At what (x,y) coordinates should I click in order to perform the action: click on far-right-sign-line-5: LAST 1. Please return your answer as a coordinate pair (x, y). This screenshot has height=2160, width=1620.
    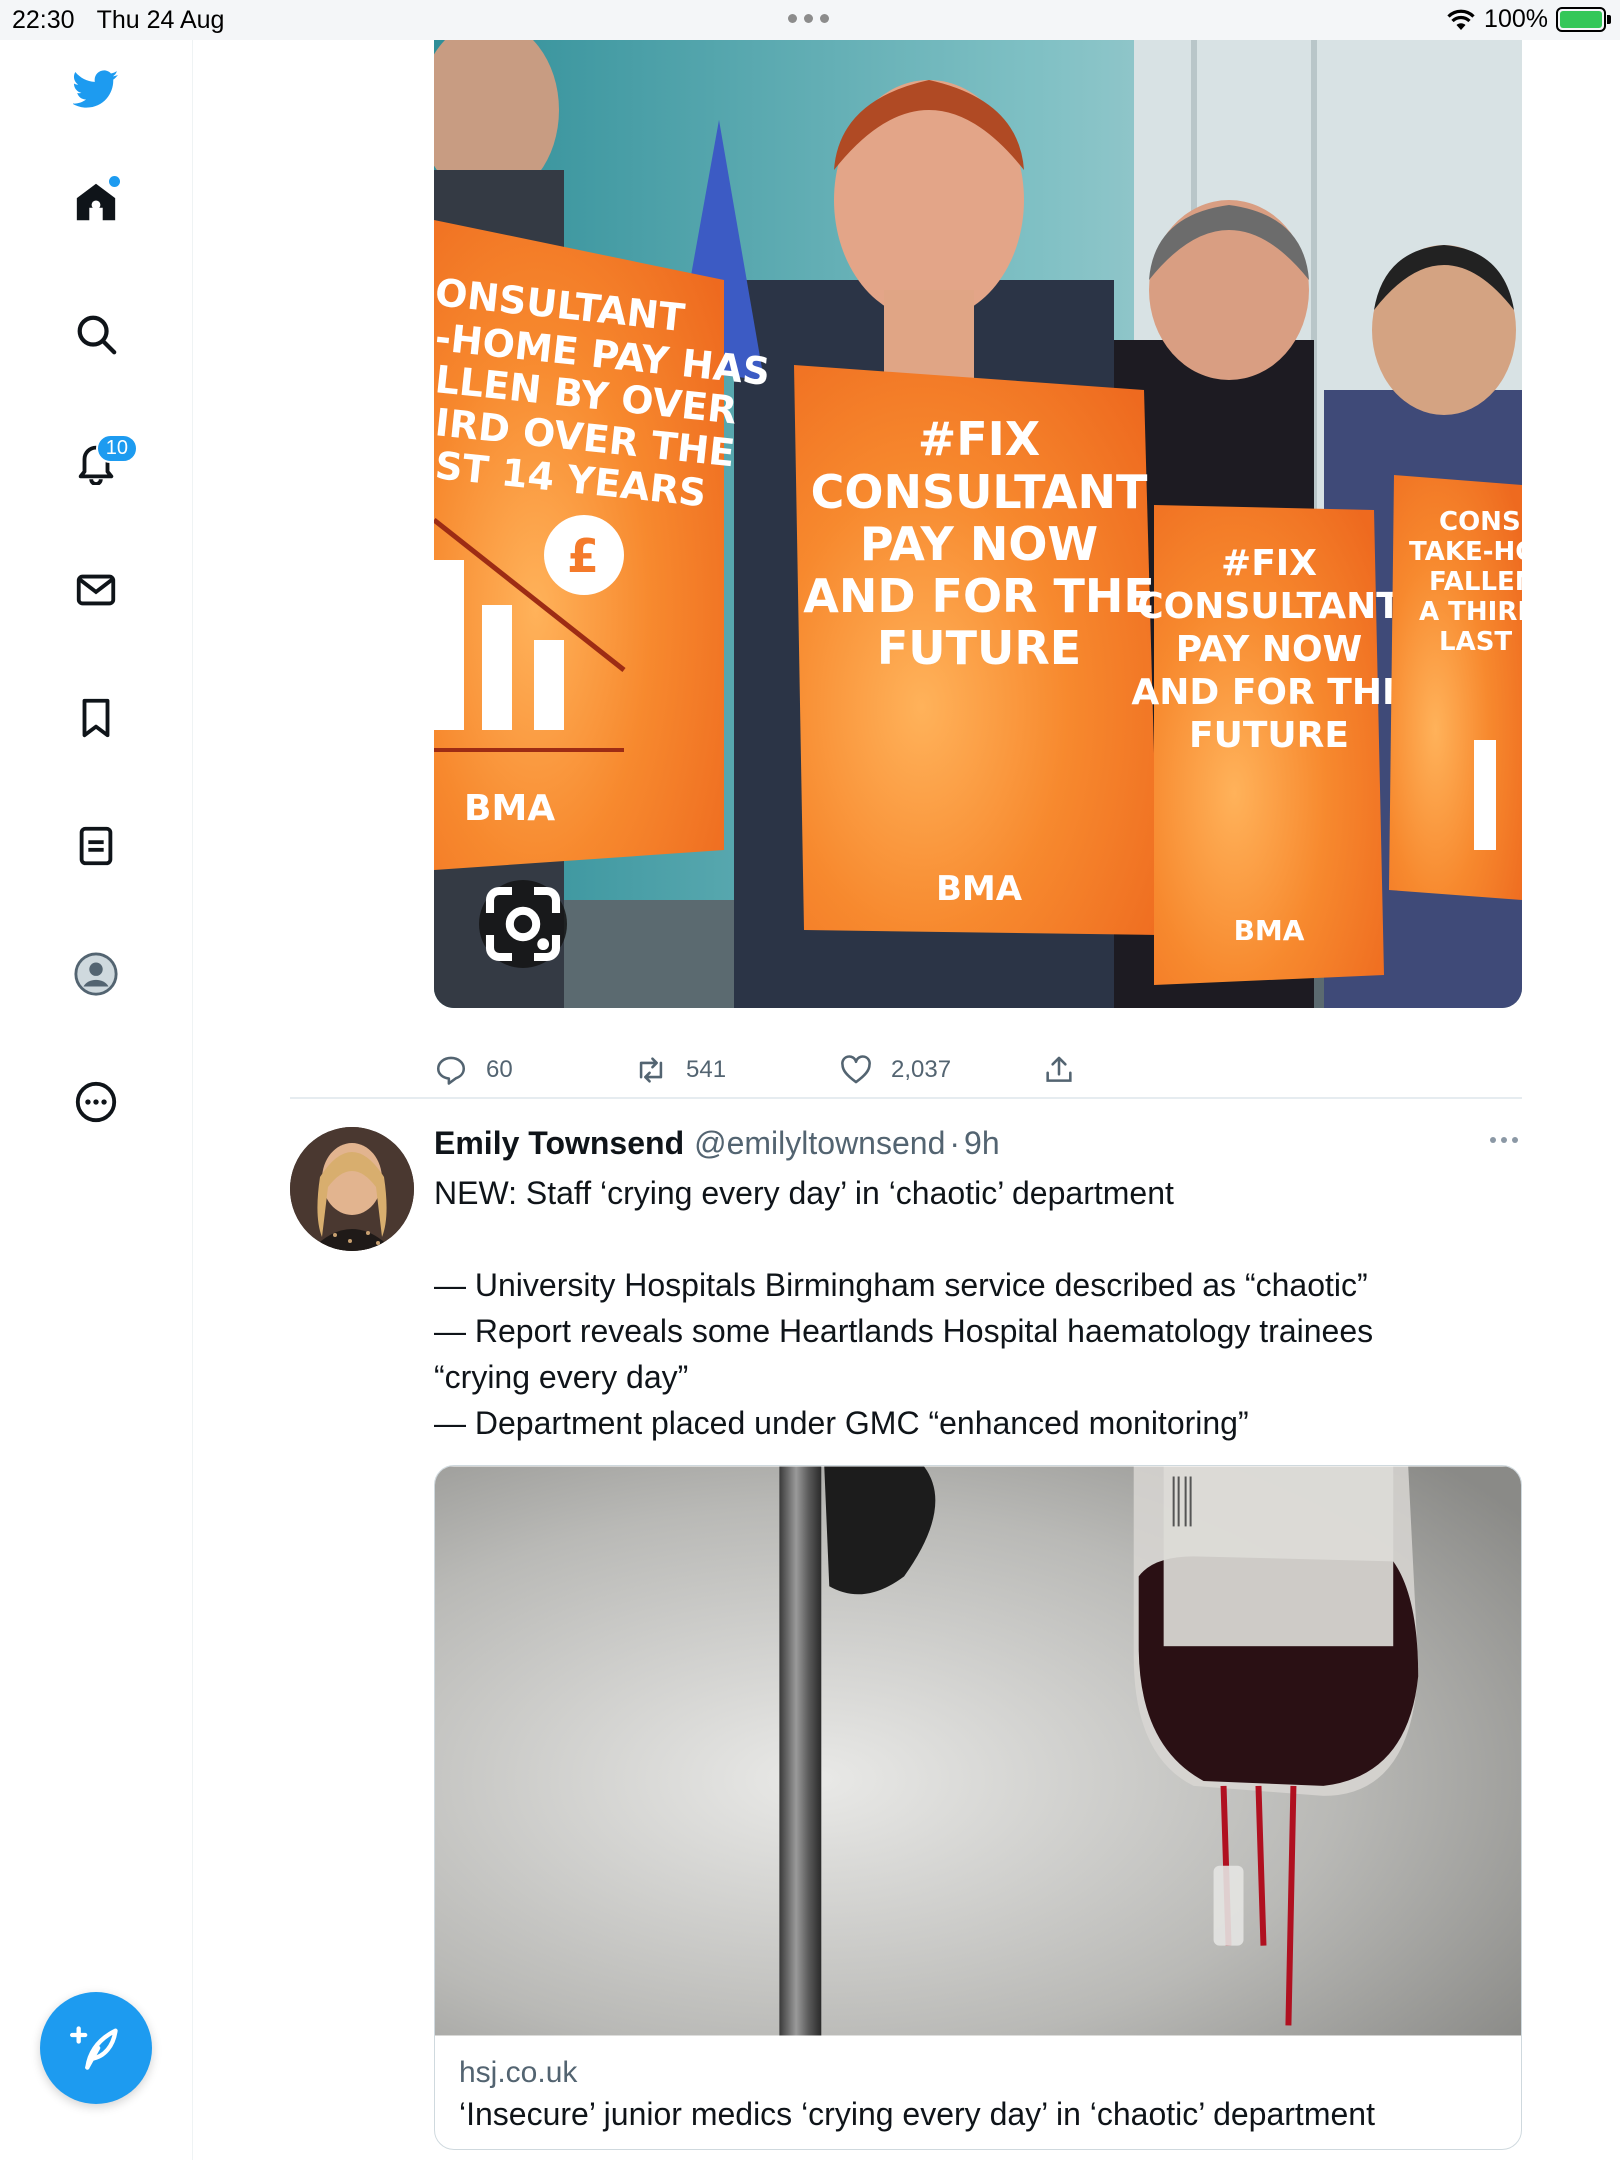
    Looking at the image, I should click on (1480, 642).